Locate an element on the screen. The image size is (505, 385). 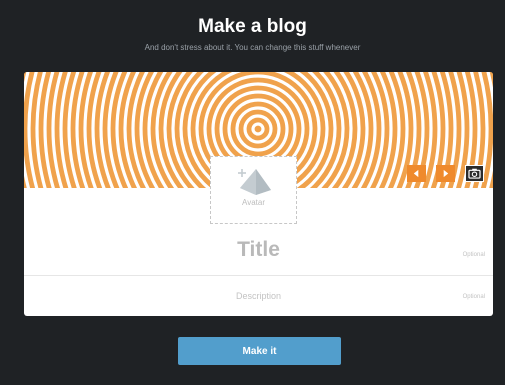
previous-theme-button is located at coordinates (416, 173).